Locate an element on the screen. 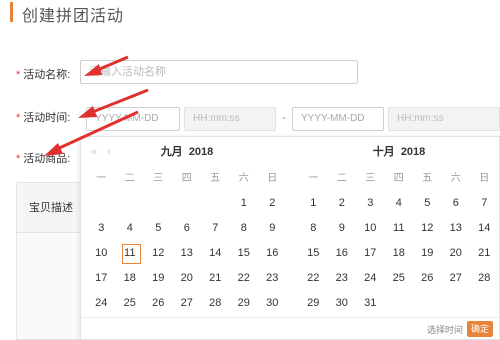 The height and width of the screenshot is (340, 500). activity-name-input is located at coordinates (219, 72).